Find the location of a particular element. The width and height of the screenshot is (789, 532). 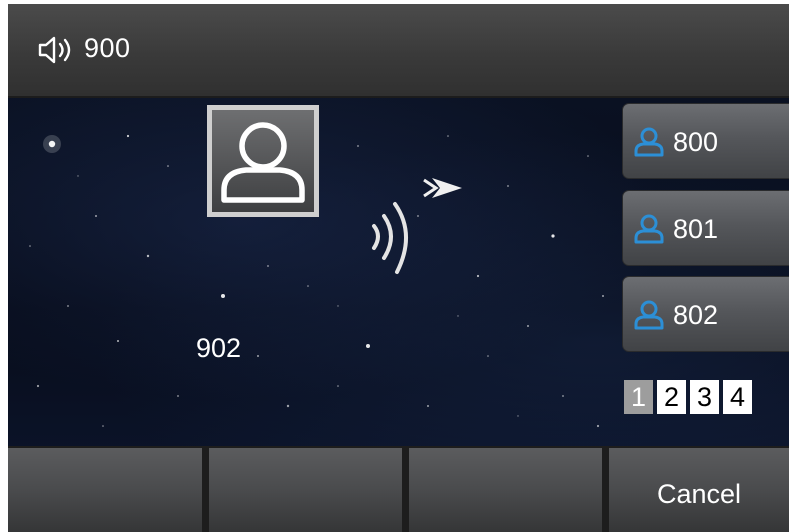

contact-avatar-icon is located at coordinates (263, 161).